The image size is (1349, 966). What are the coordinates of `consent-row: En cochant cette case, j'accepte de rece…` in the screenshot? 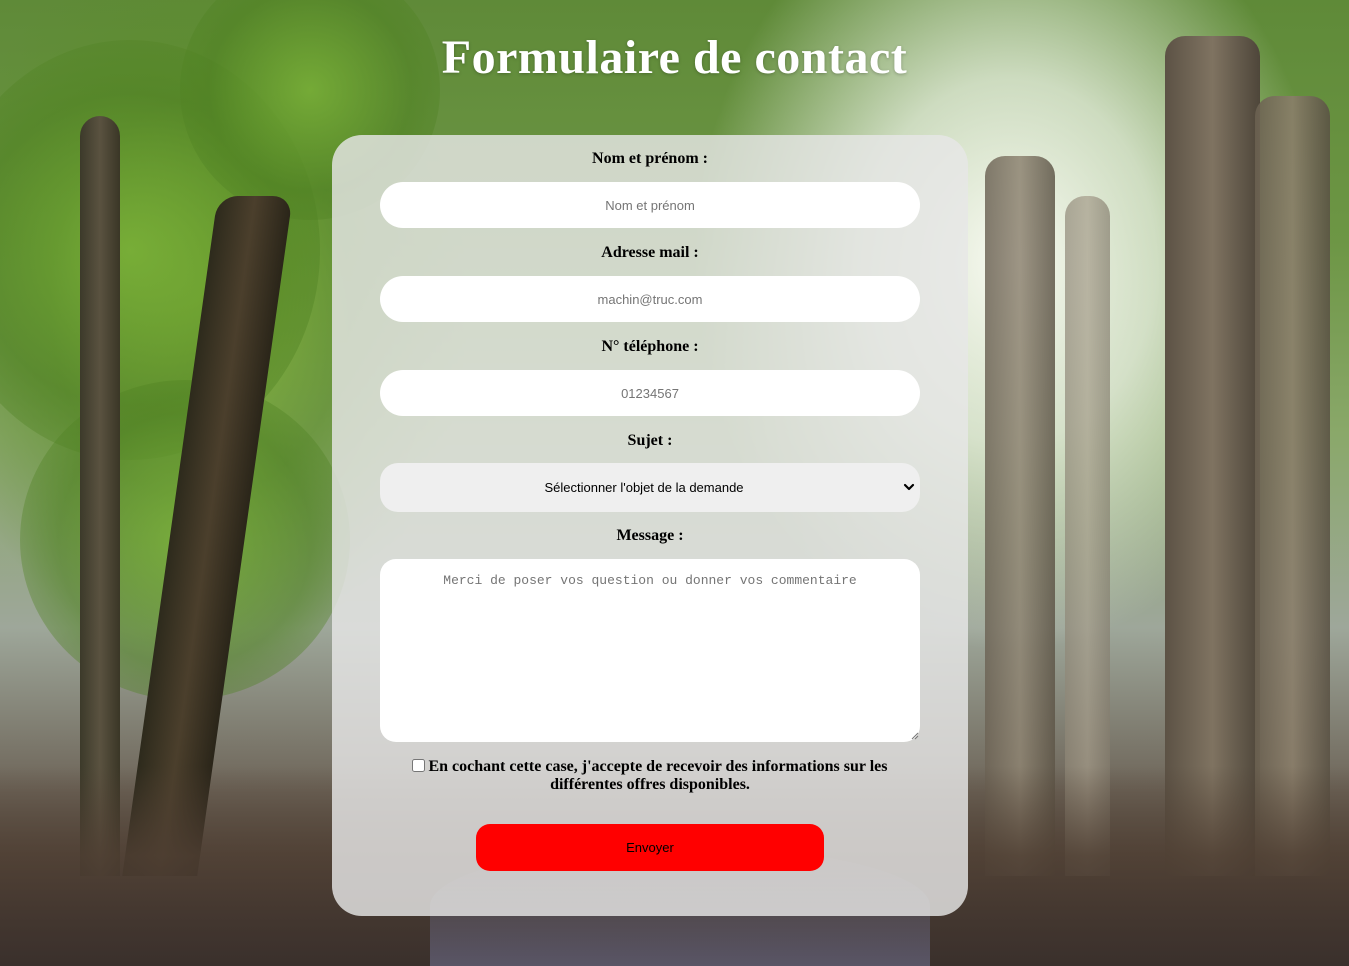 It's located at (650, 776).